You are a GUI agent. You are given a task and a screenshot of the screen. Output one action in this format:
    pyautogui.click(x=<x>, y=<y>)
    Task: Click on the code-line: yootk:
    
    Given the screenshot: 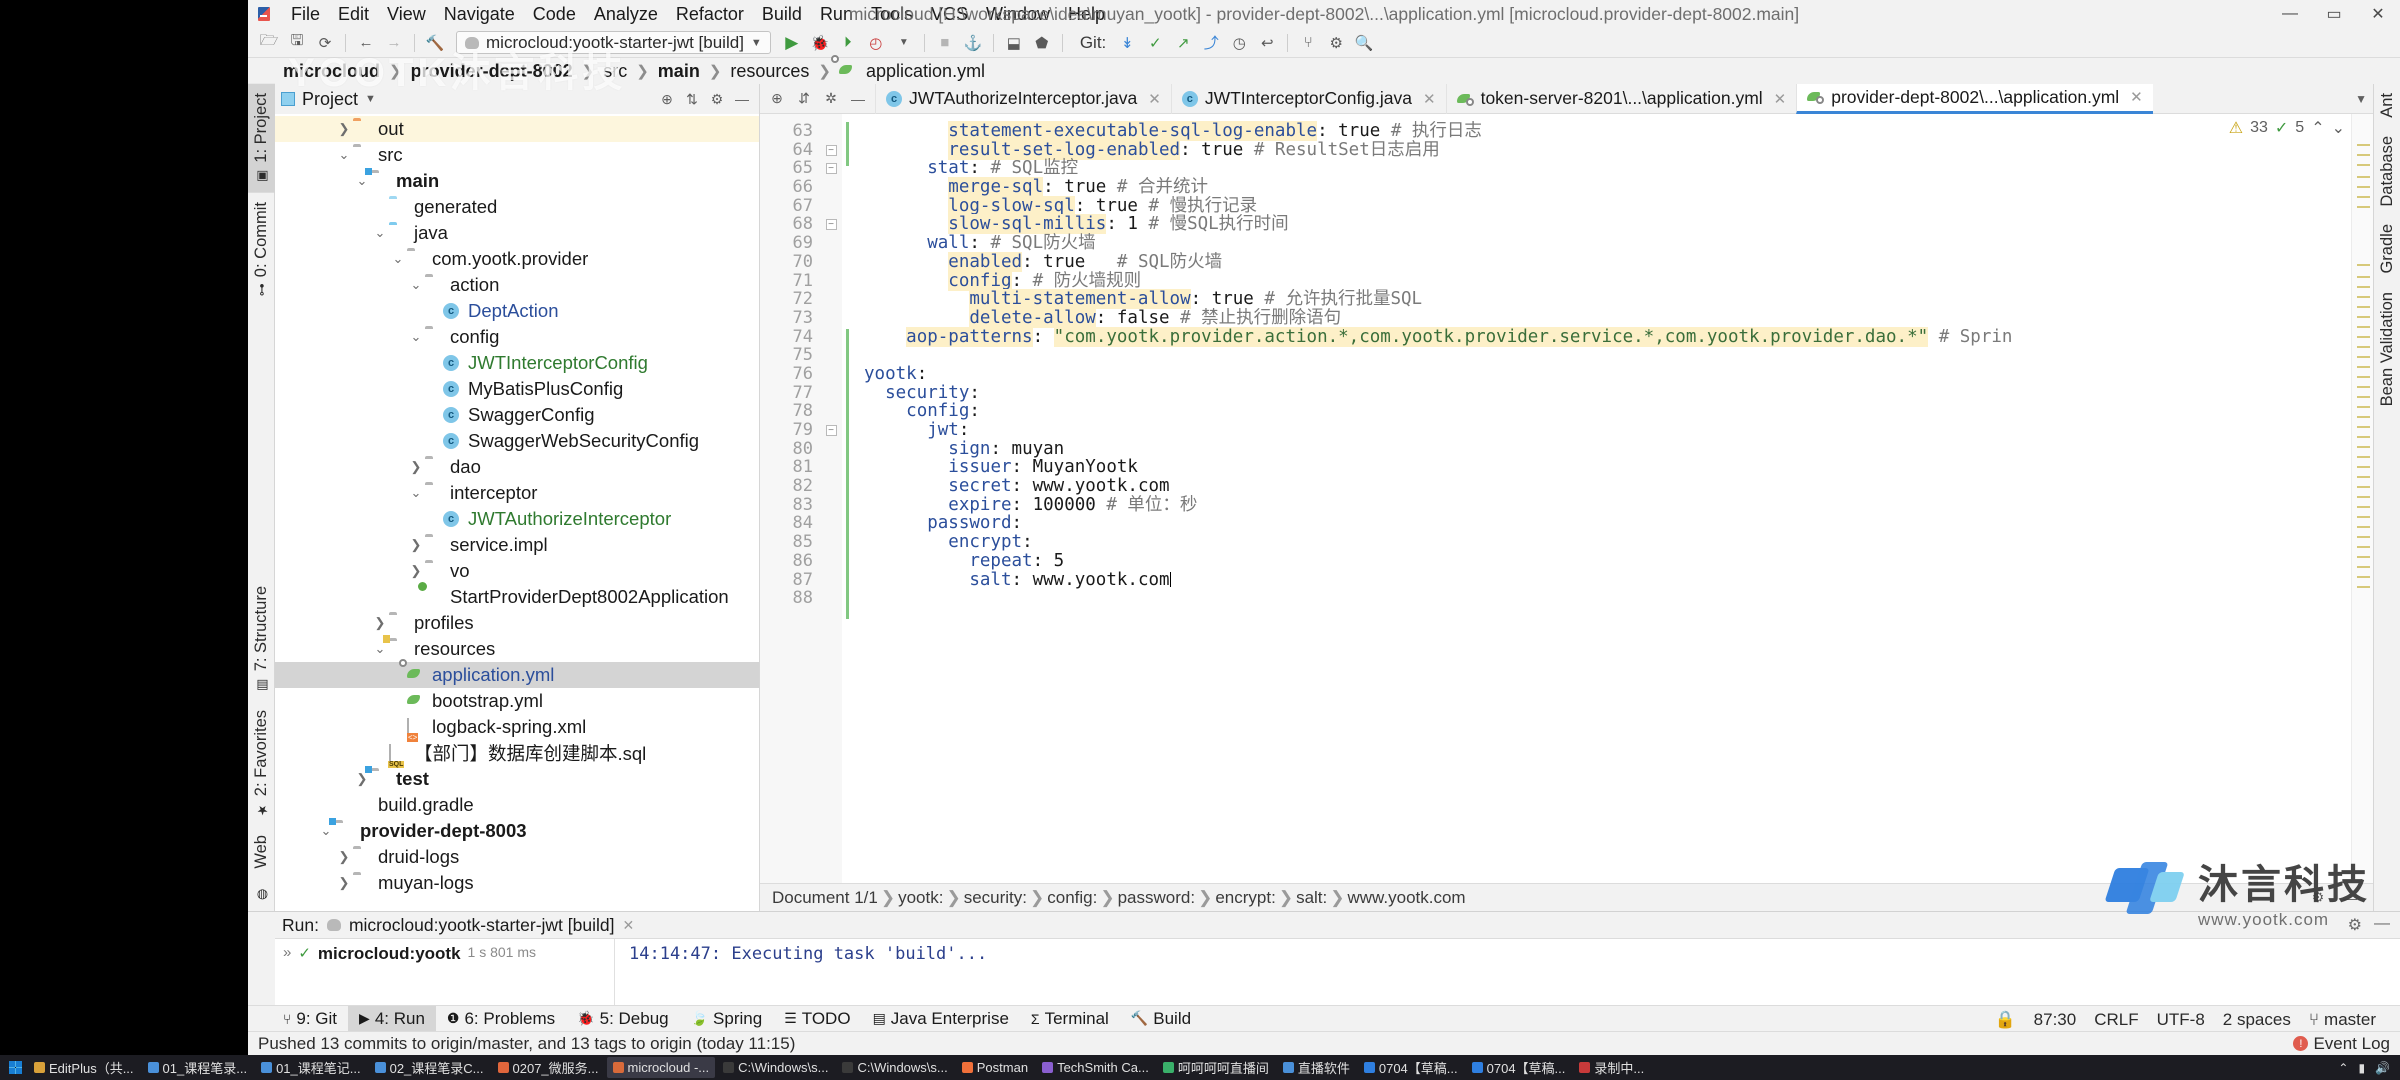 What is the action you would take?
    pyautogui.click(x=1603, y=374)
    